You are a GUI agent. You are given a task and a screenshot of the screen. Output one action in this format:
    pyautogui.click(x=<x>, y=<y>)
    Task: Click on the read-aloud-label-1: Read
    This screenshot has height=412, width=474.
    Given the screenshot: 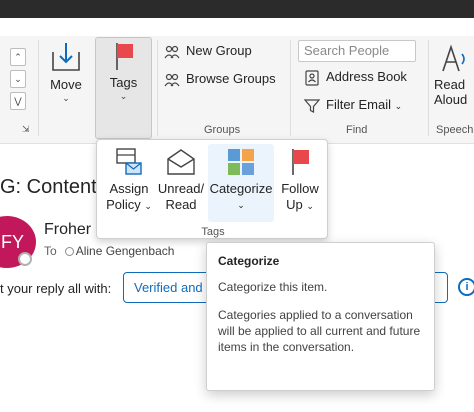 What is the action you would take?
    pyautogui.click(x=450, y=84)
    